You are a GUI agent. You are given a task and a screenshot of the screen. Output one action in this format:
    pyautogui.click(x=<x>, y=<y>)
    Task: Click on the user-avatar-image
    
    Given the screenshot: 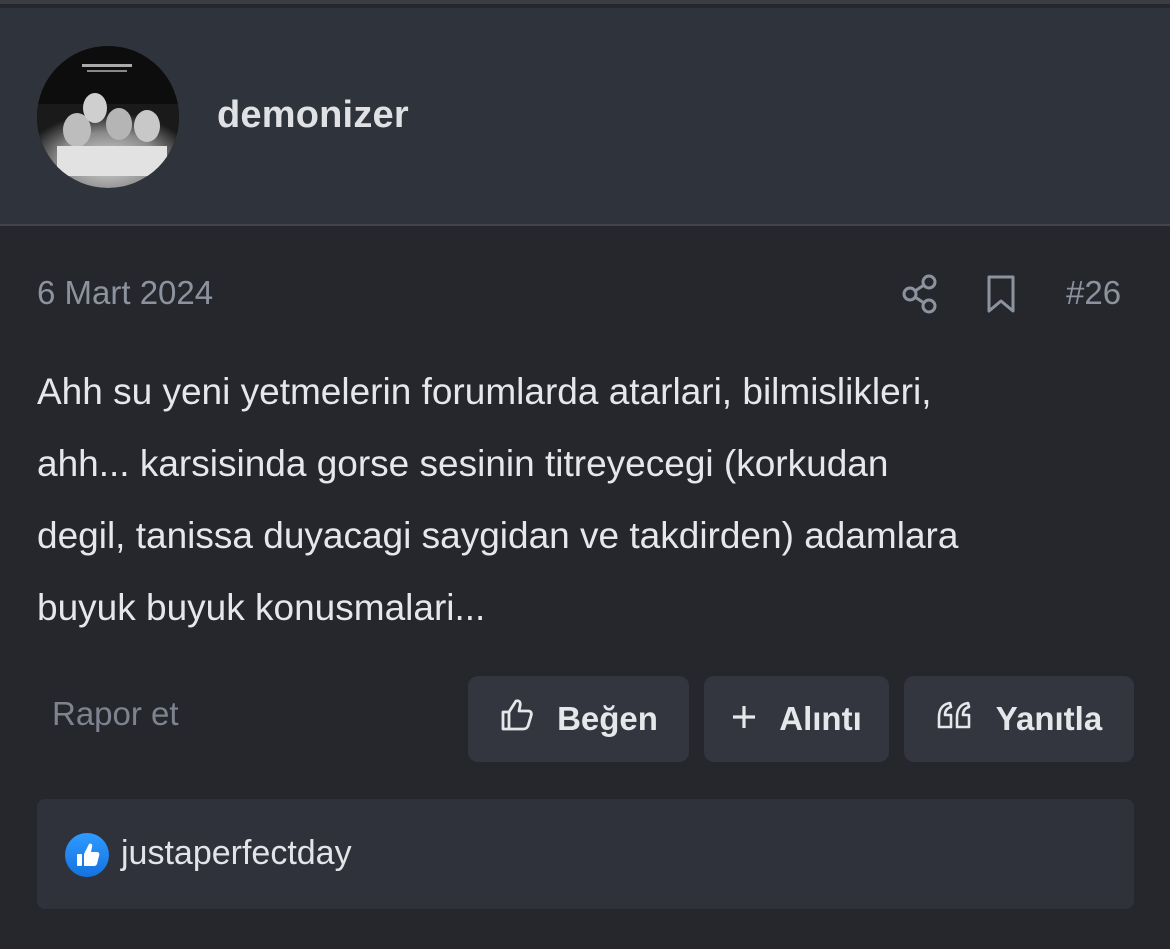 What is the action you would take?
    pyautogui.click(x=108, y=117)
    